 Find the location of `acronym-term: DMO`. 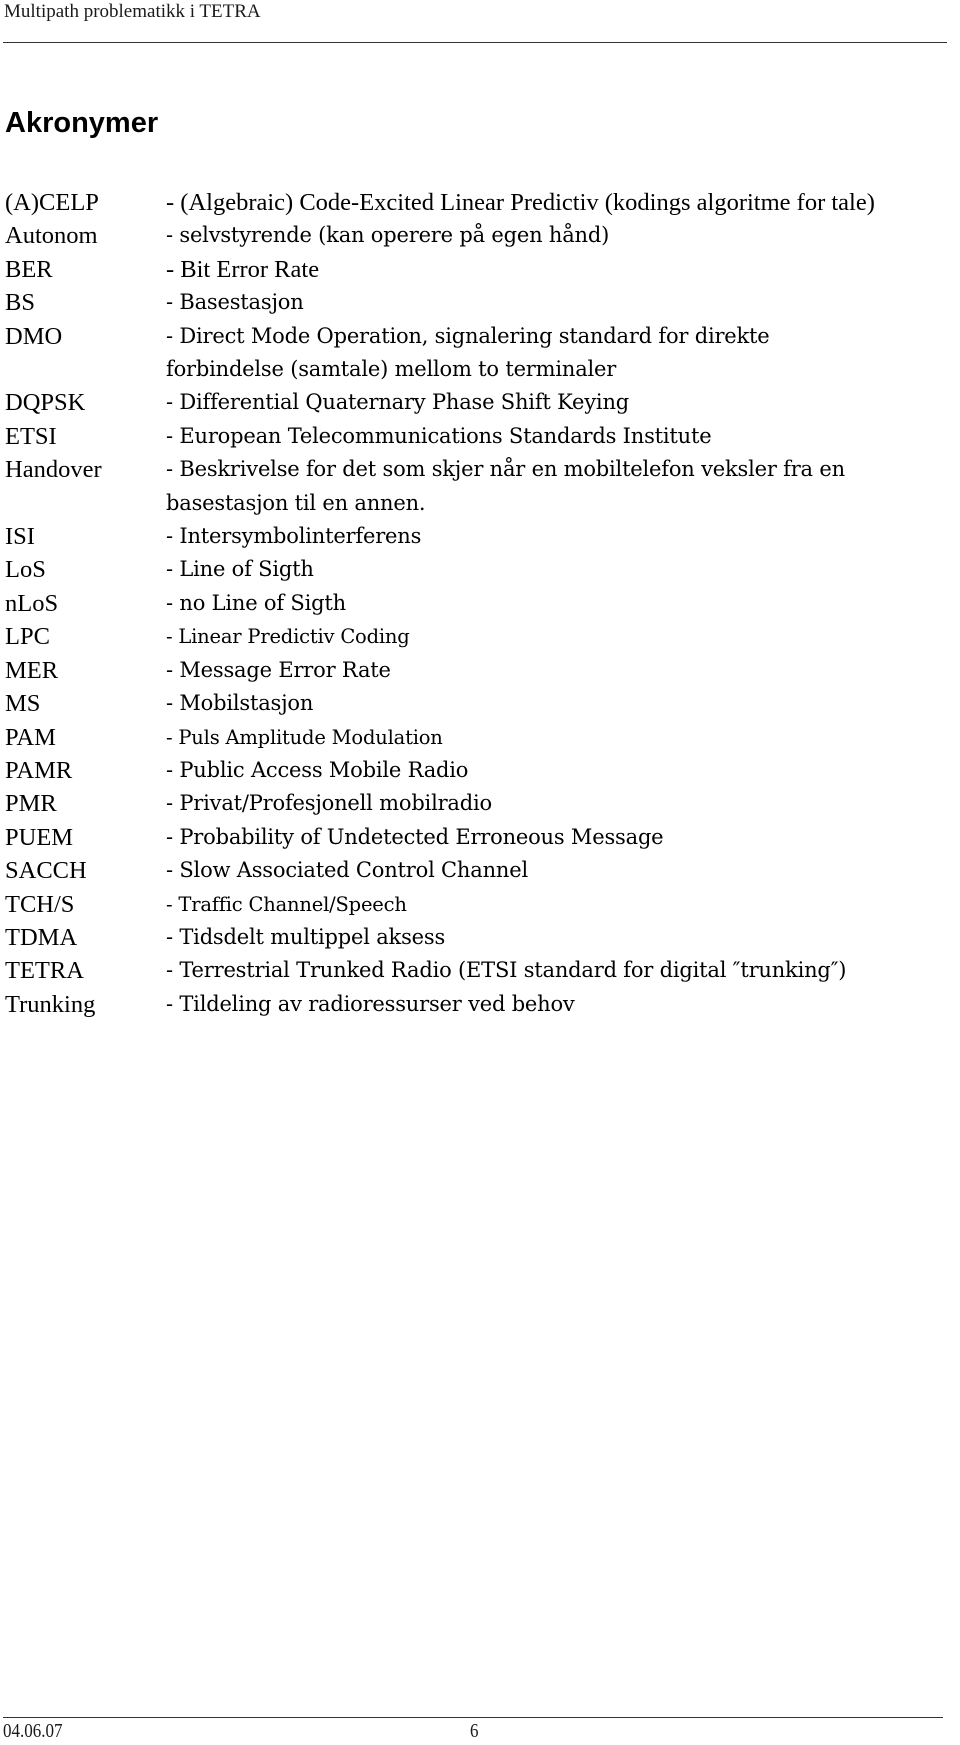

acronym-term: DMO is located at coordinates (34, 336).